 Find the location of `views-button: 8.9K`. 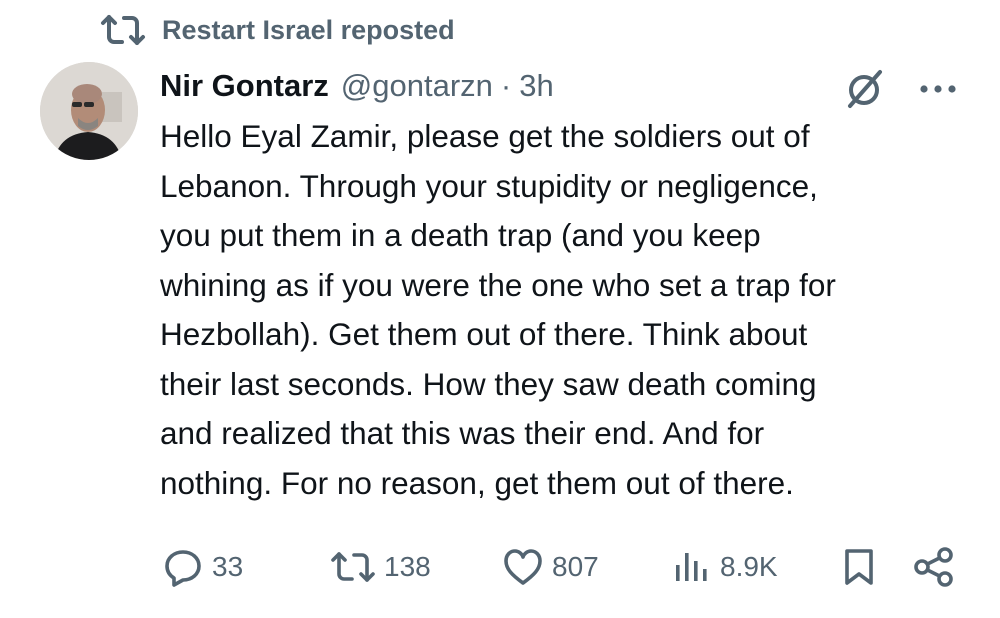

views-button: 8.9K is located at coordinates (725, 567).